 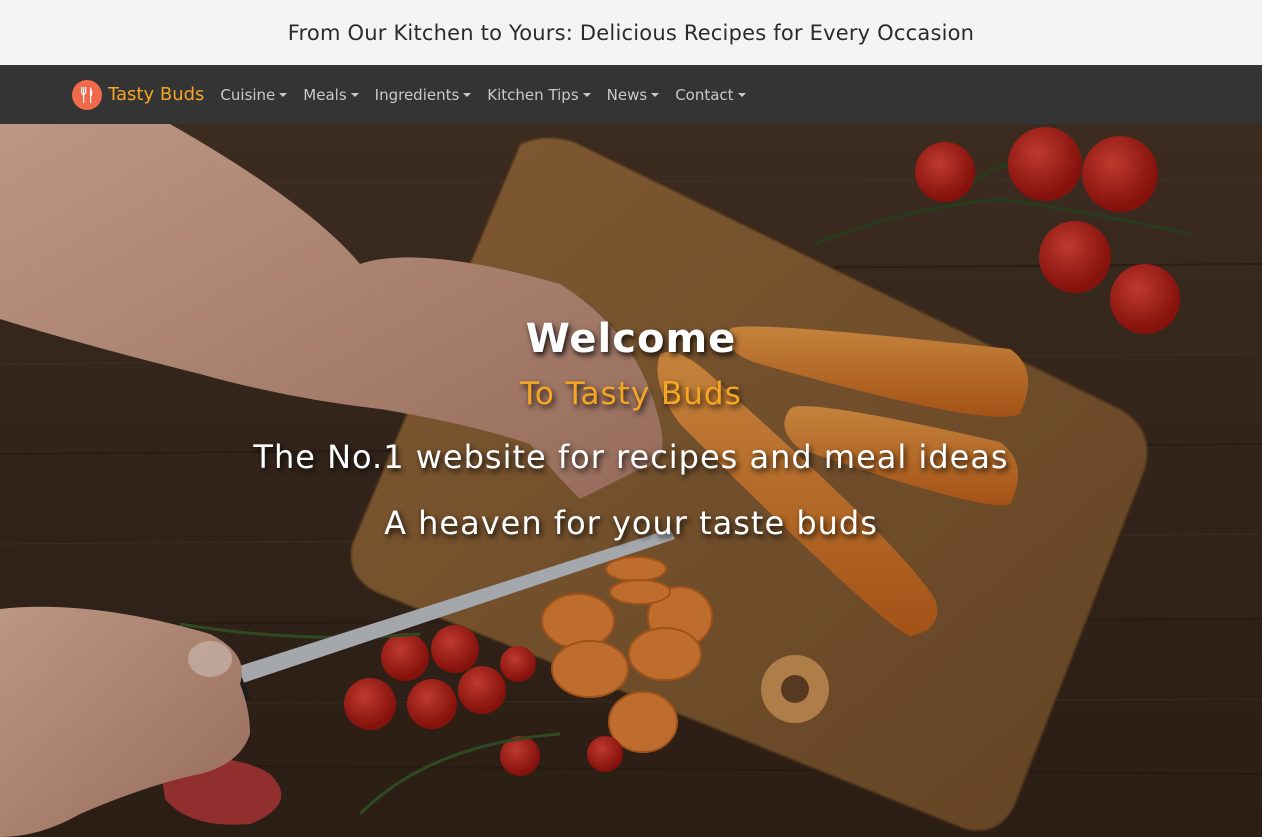 I want to click on nav-contact-dropdown: Contact, so click(x=710, y=94).